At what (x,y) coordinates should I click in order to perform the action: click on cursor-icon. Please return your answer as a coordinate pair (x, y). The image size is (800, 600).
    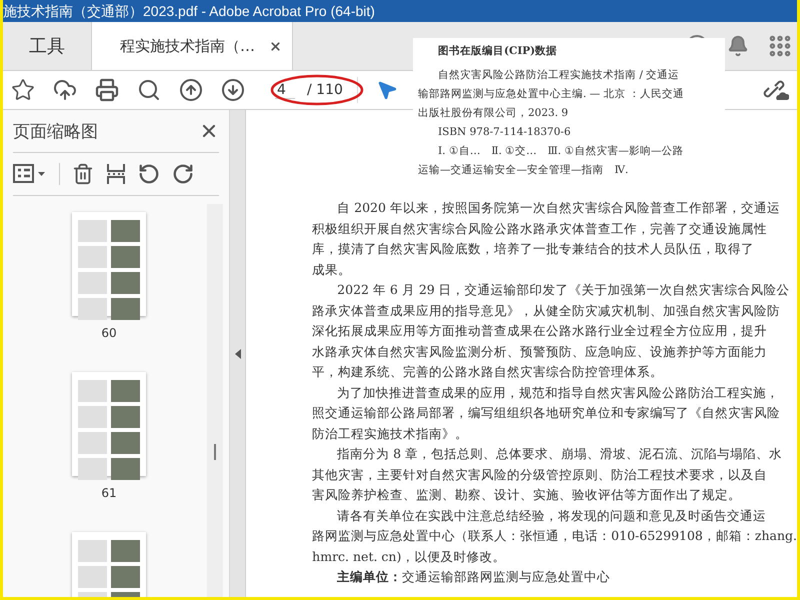
    Looking at the image, I should click on (387, 90).